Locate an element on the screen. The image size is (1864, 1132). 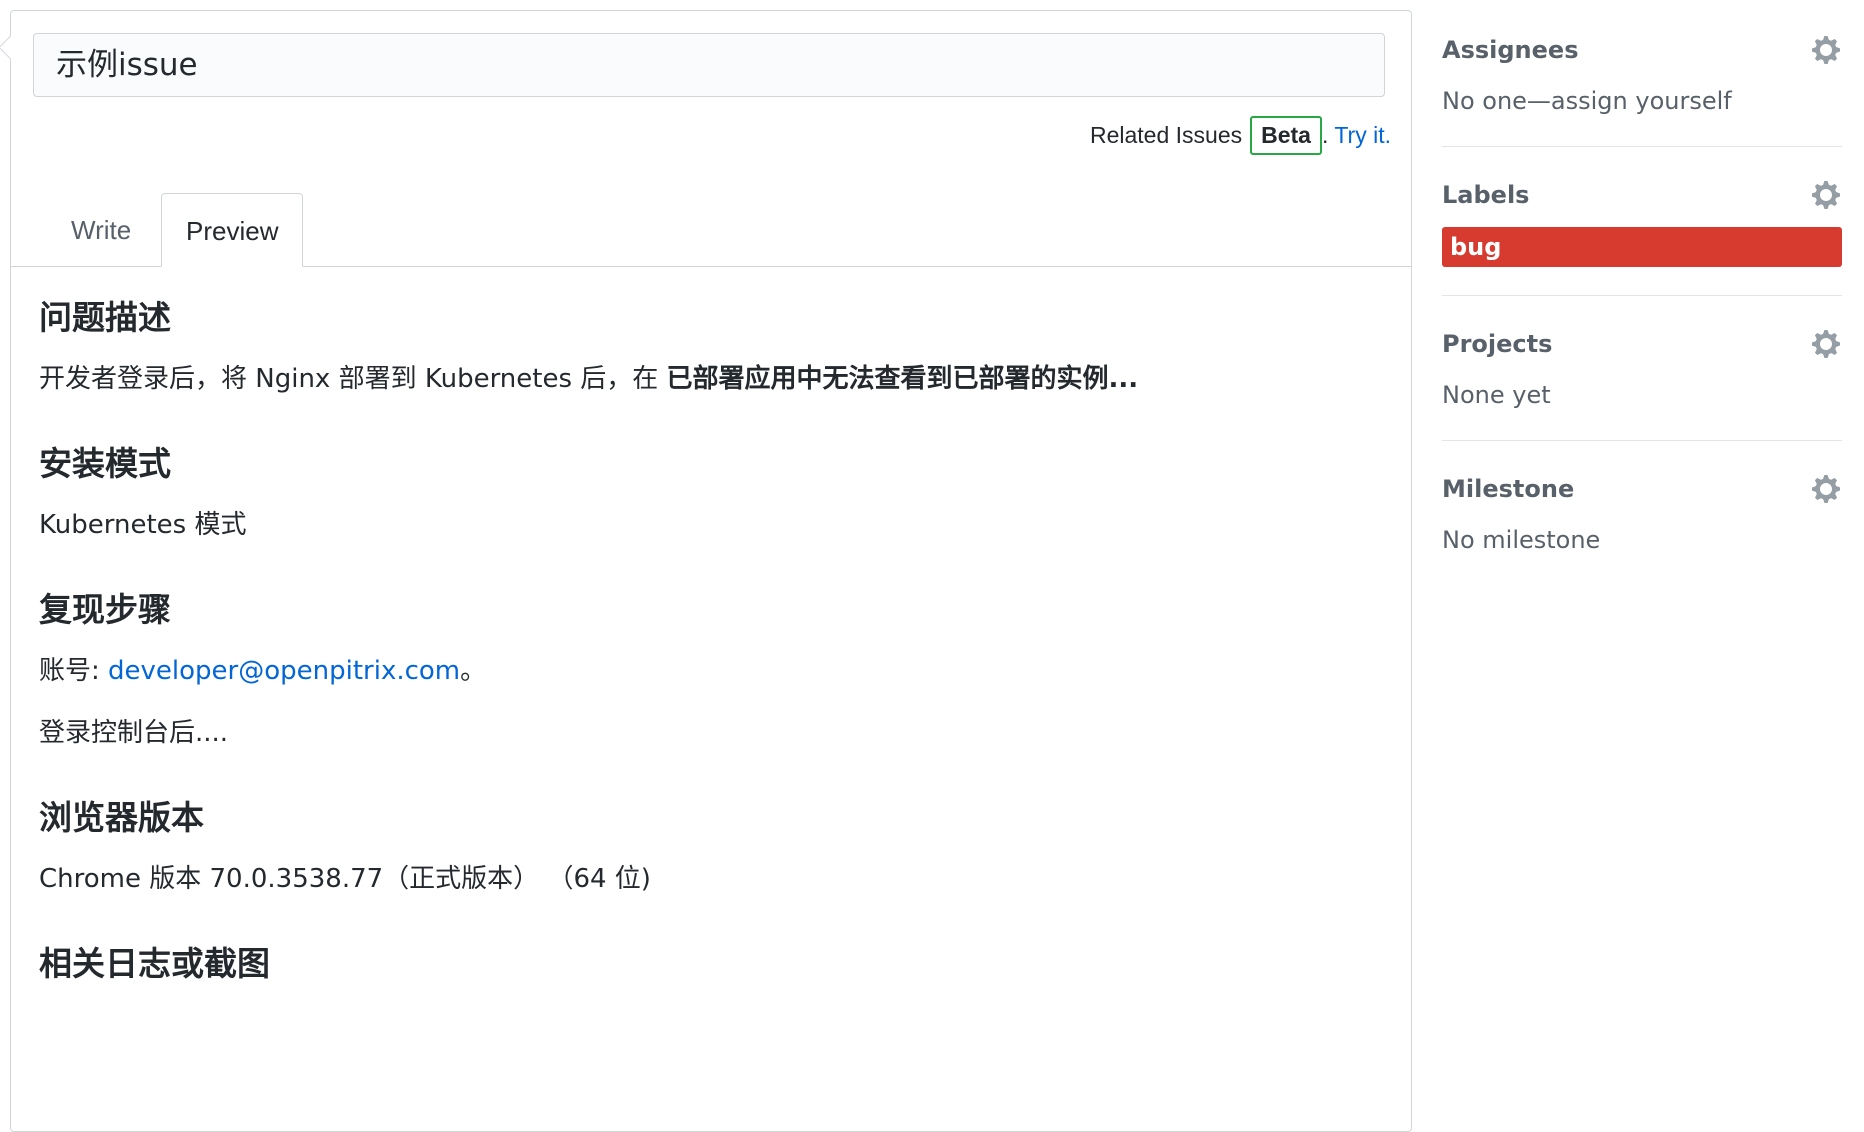
try-it-link: Try it. is located at coordinates (1362, 135).